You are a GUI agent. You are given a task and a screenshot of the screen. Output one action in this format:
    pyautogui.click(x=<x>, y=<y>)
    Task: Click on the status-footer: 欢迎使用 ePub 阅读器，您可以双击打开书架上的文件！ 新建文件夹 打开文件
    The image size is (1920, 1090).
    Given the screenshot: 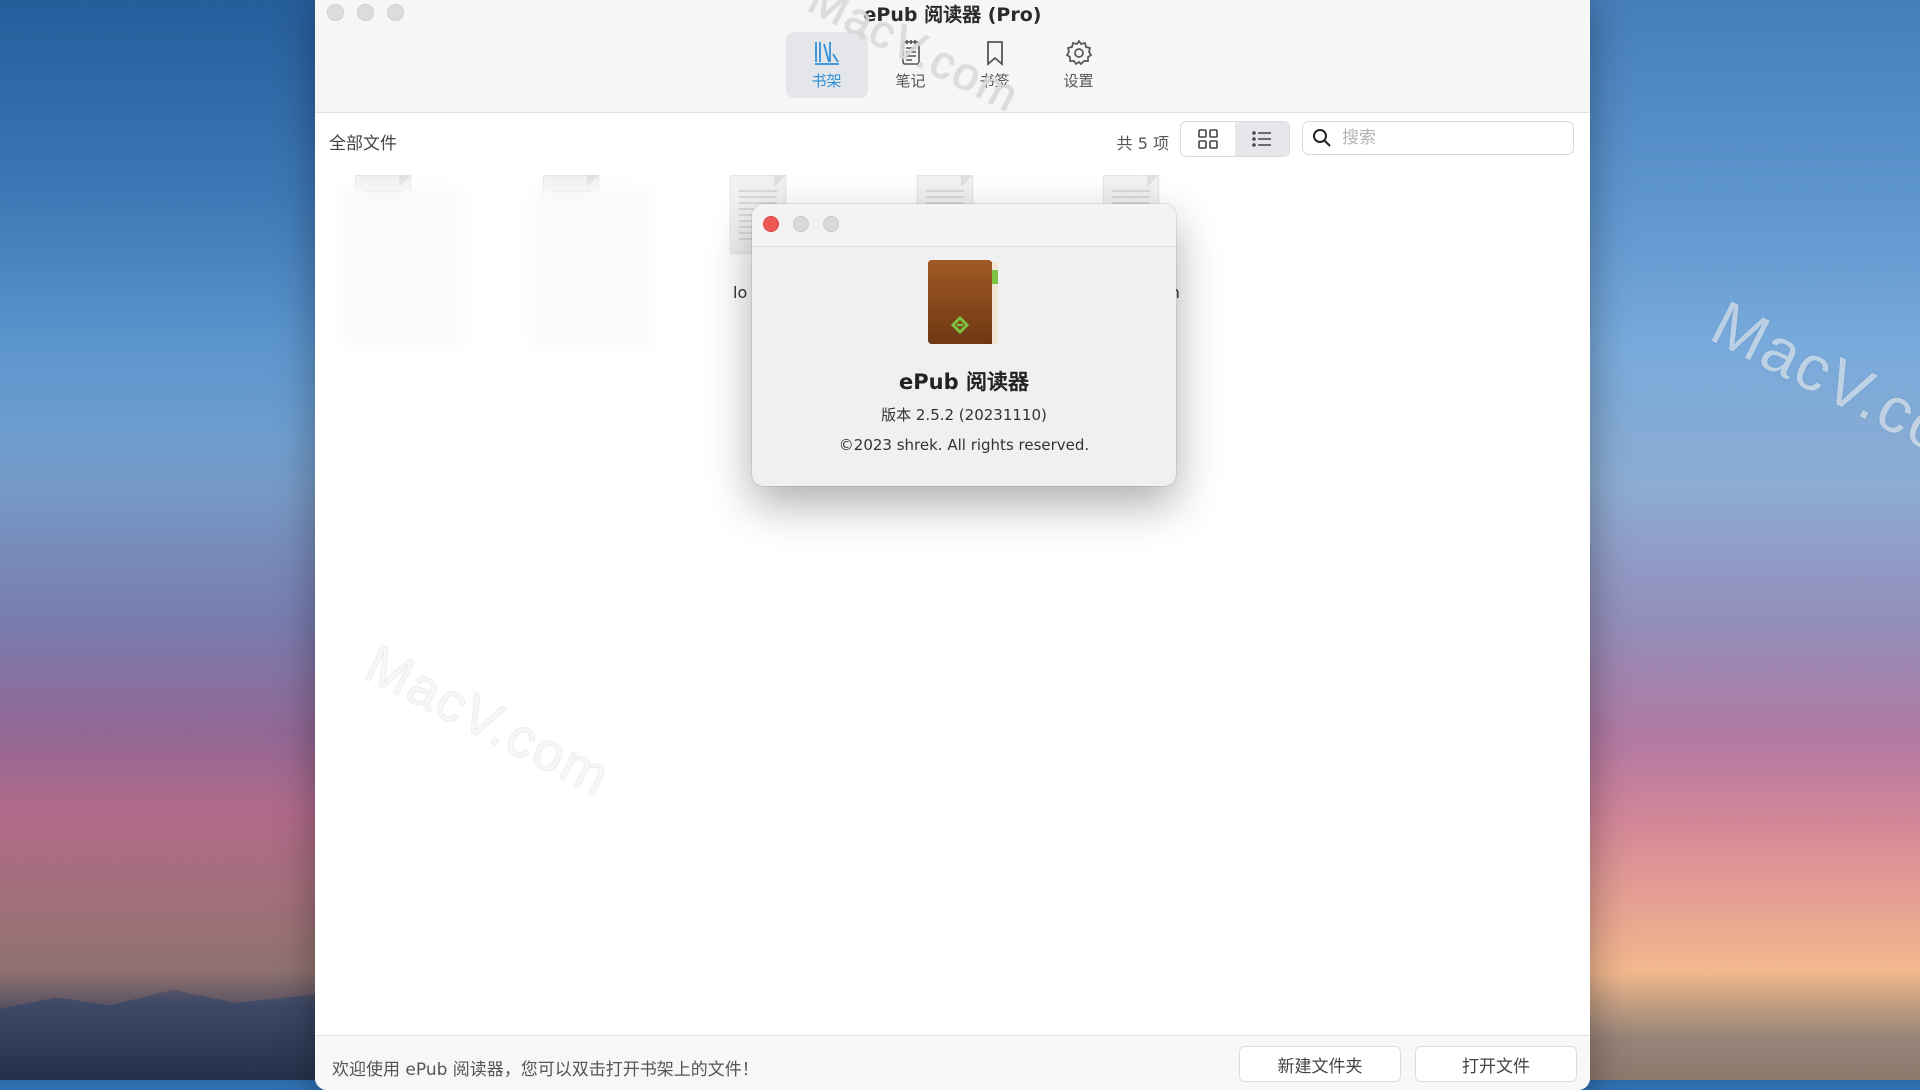 What is the action you would take?
    pyautogui.click(x=952, y=1062)
    